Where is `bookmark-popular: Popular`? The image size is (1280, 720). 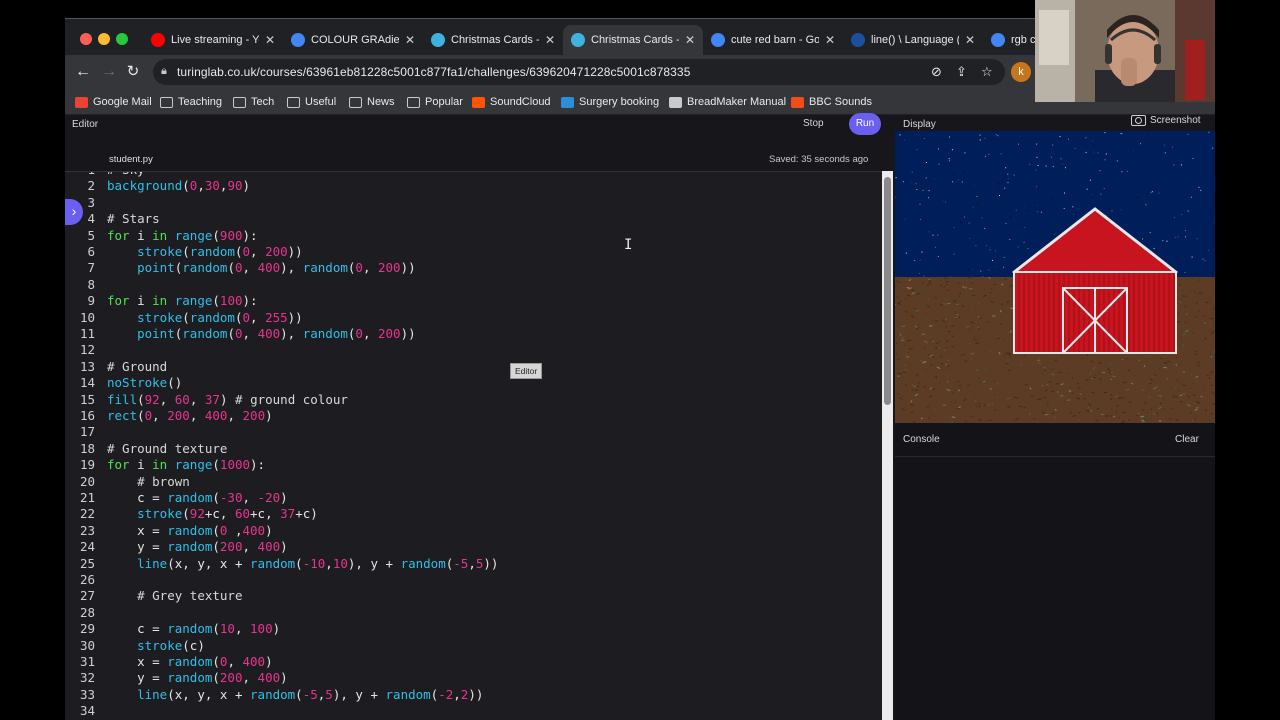 bookmark-popular: Popular is located at coordinates (435, 102).